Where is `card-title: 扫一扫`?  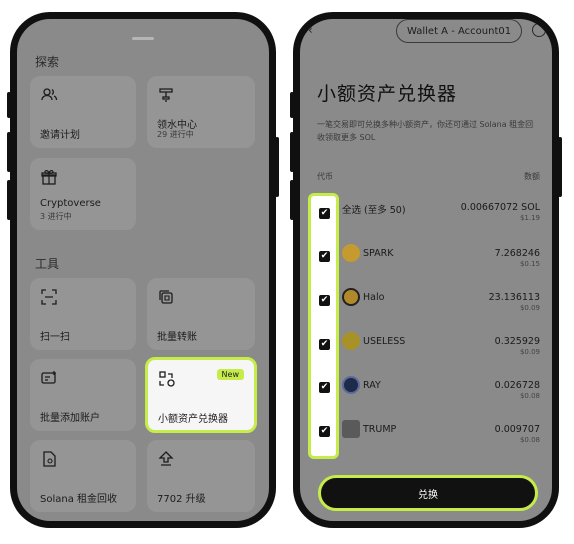
card-title: 扫一扫 is located at coordinates (55, 337).